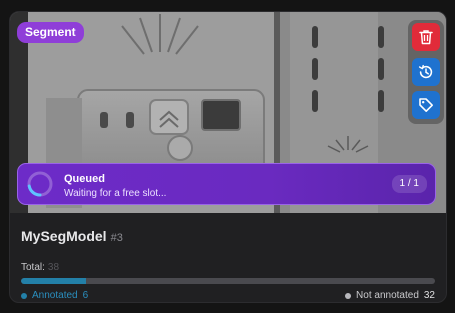  Describe the element at coordinates (54, 281) in the screenshot. I see `annotation-progress-fill` at that location.